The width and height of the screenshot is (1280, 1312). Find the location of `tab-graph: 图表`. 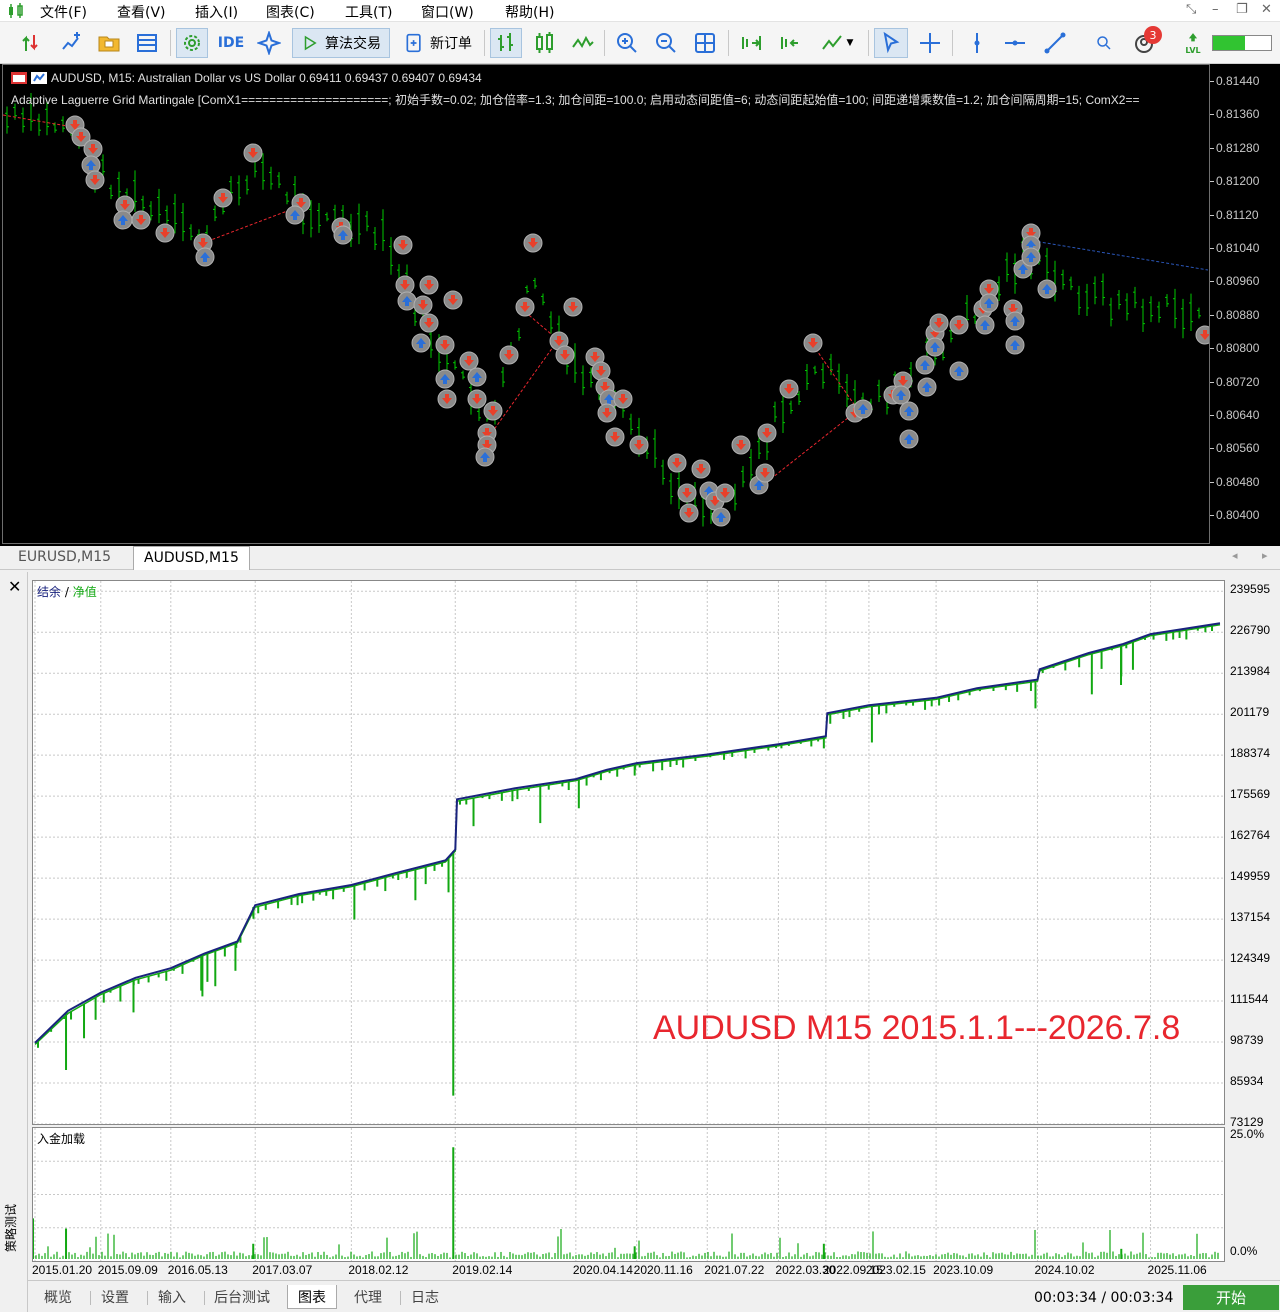

tab-graph: 图表 is located at coordinates (312, 1297).